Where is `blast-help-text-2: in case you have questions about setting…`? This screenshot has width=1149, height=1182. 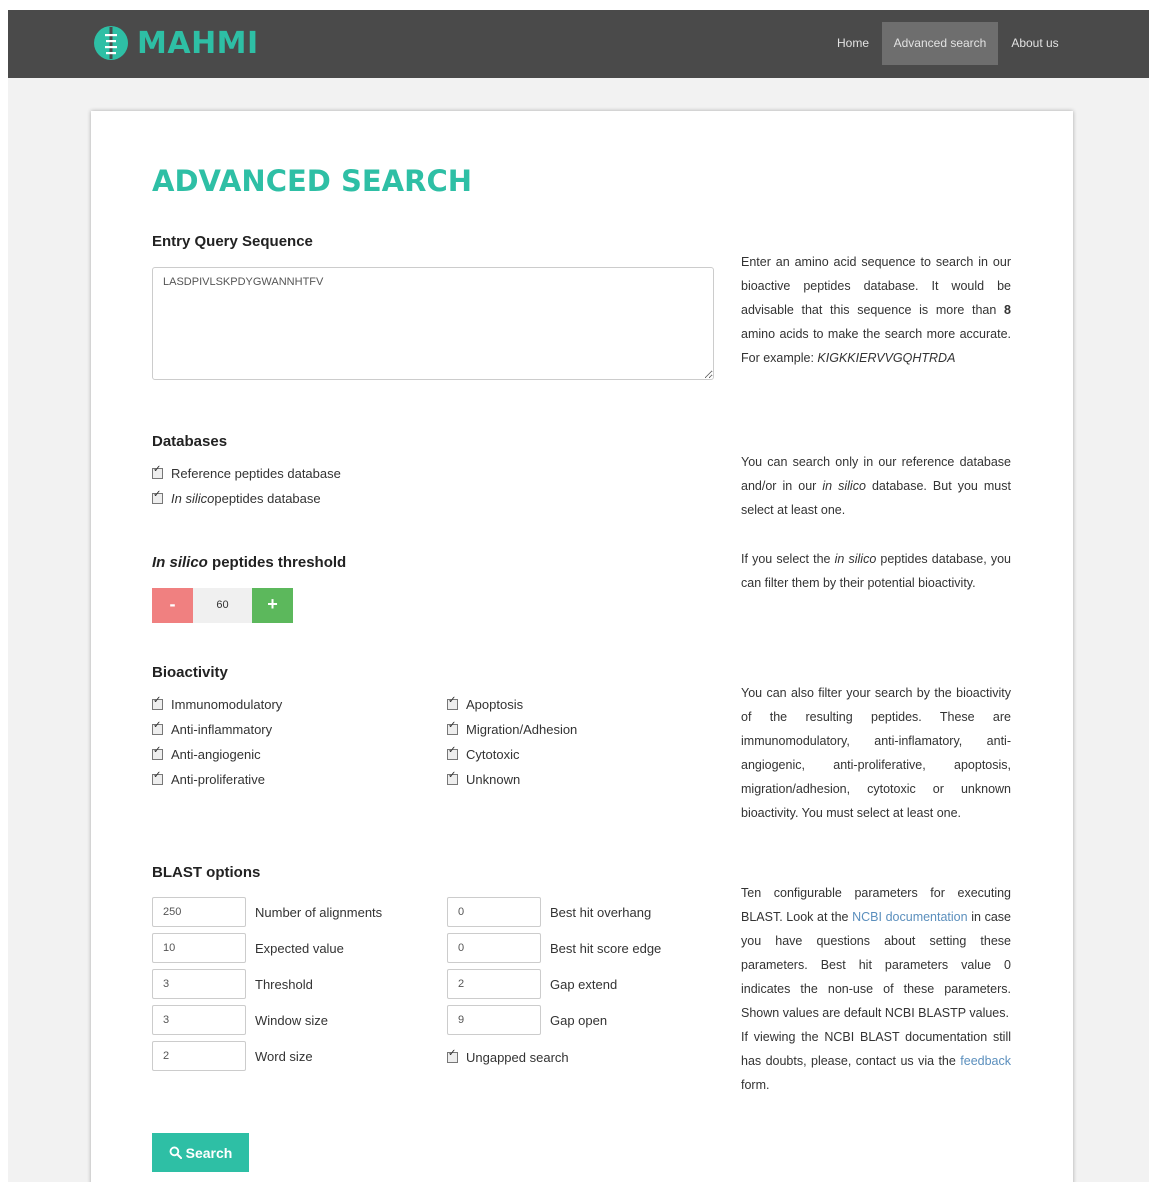 blast-help-text-2: in case you have questions about setting… is located at coordinates (876, 965).